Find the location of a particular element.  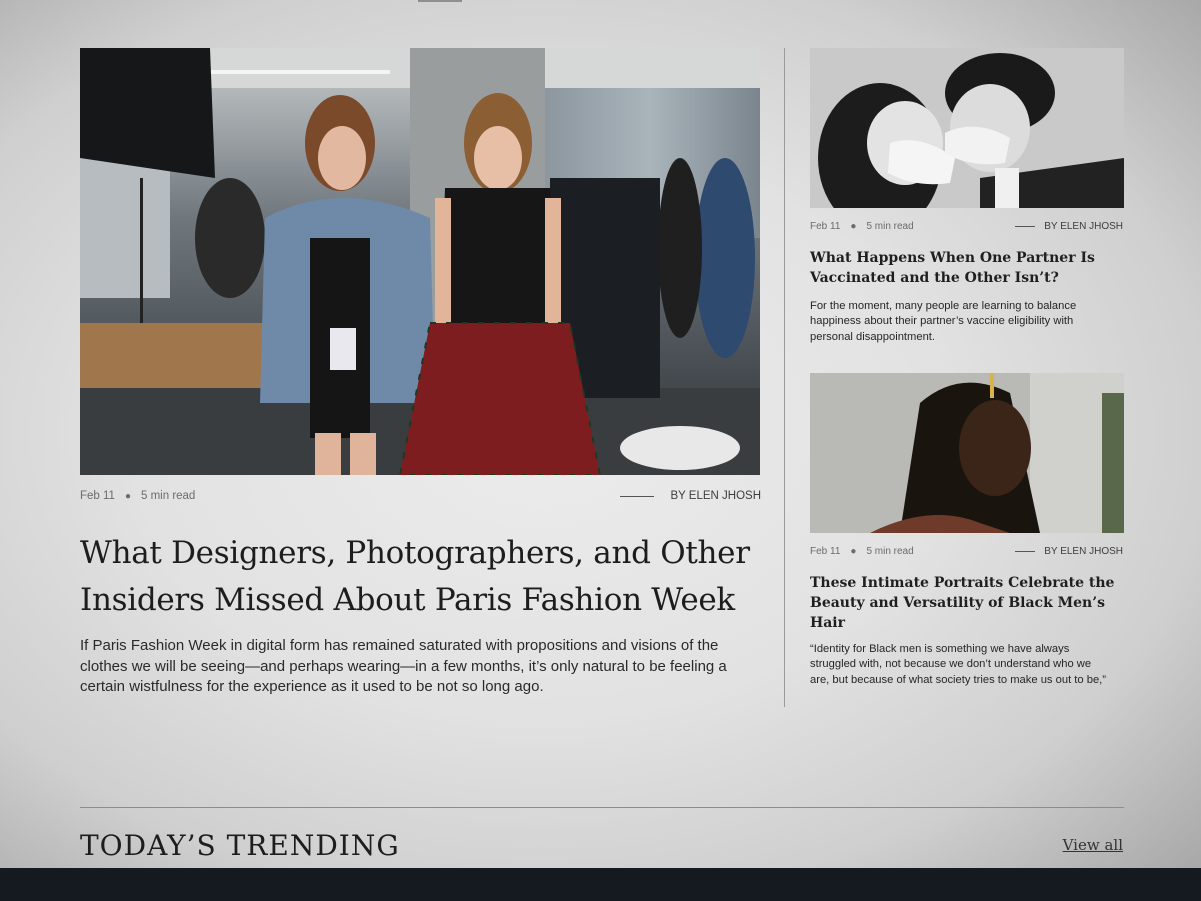

section-divider is located at coordinates (602, 807).